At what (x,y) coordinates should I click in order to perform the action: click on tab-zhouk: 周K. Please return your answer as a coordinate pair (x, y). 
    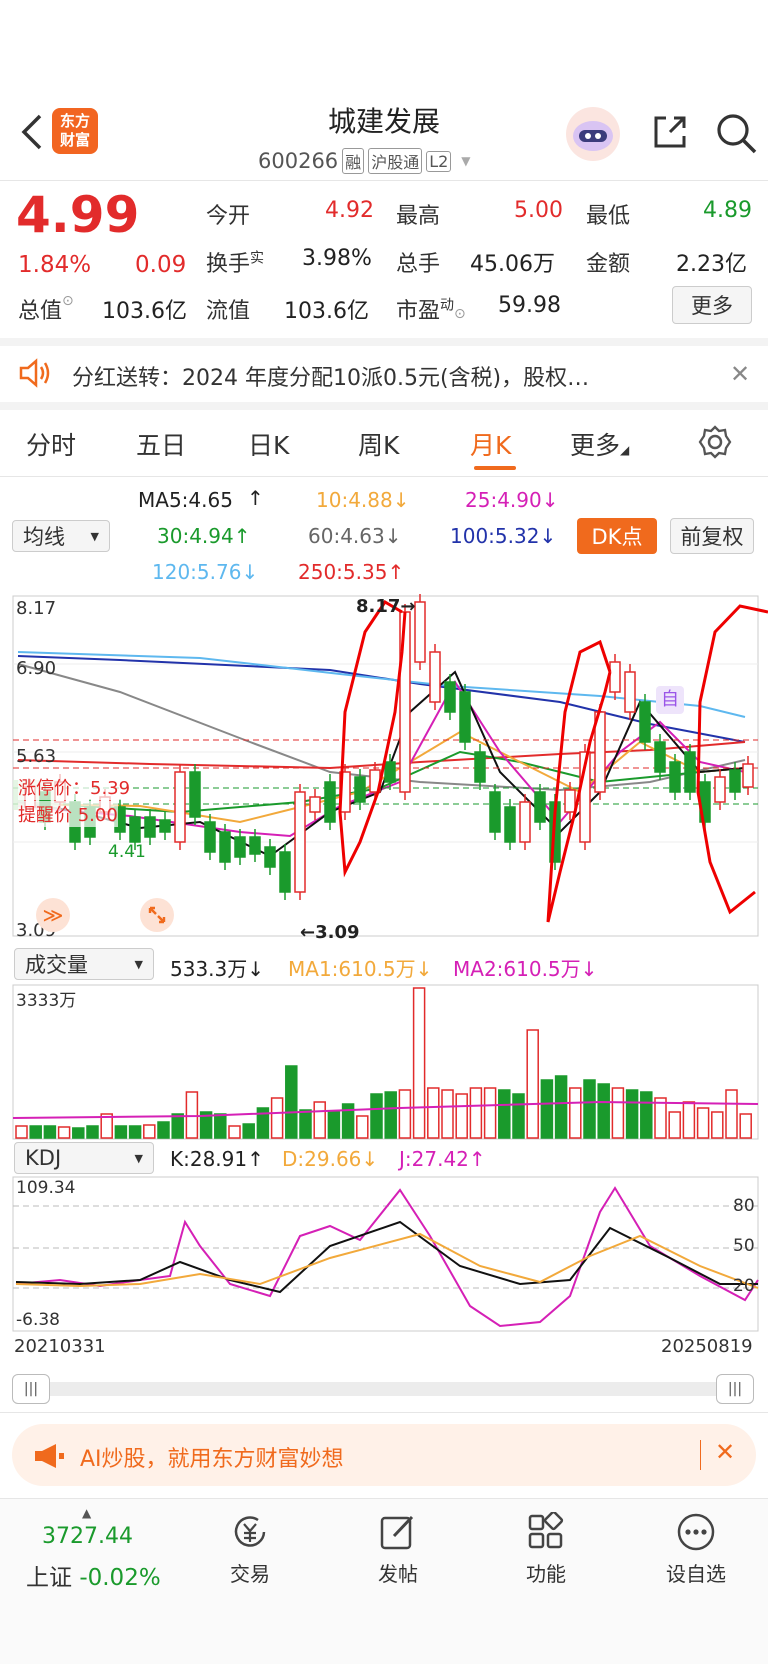
    Looking at the image, I should click on (378, 444).